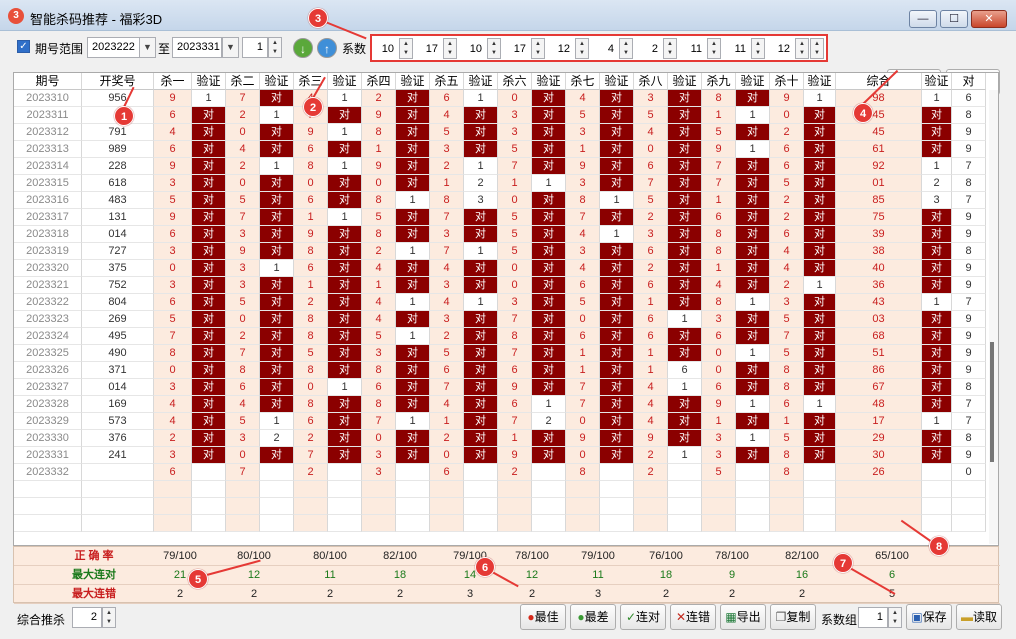 The height and width of the screenshot is (639, 1016). What do you see at coordinates (48, 81) in the screenshot?
I see `header-cell: 期号` at bounding box center [48, 81].